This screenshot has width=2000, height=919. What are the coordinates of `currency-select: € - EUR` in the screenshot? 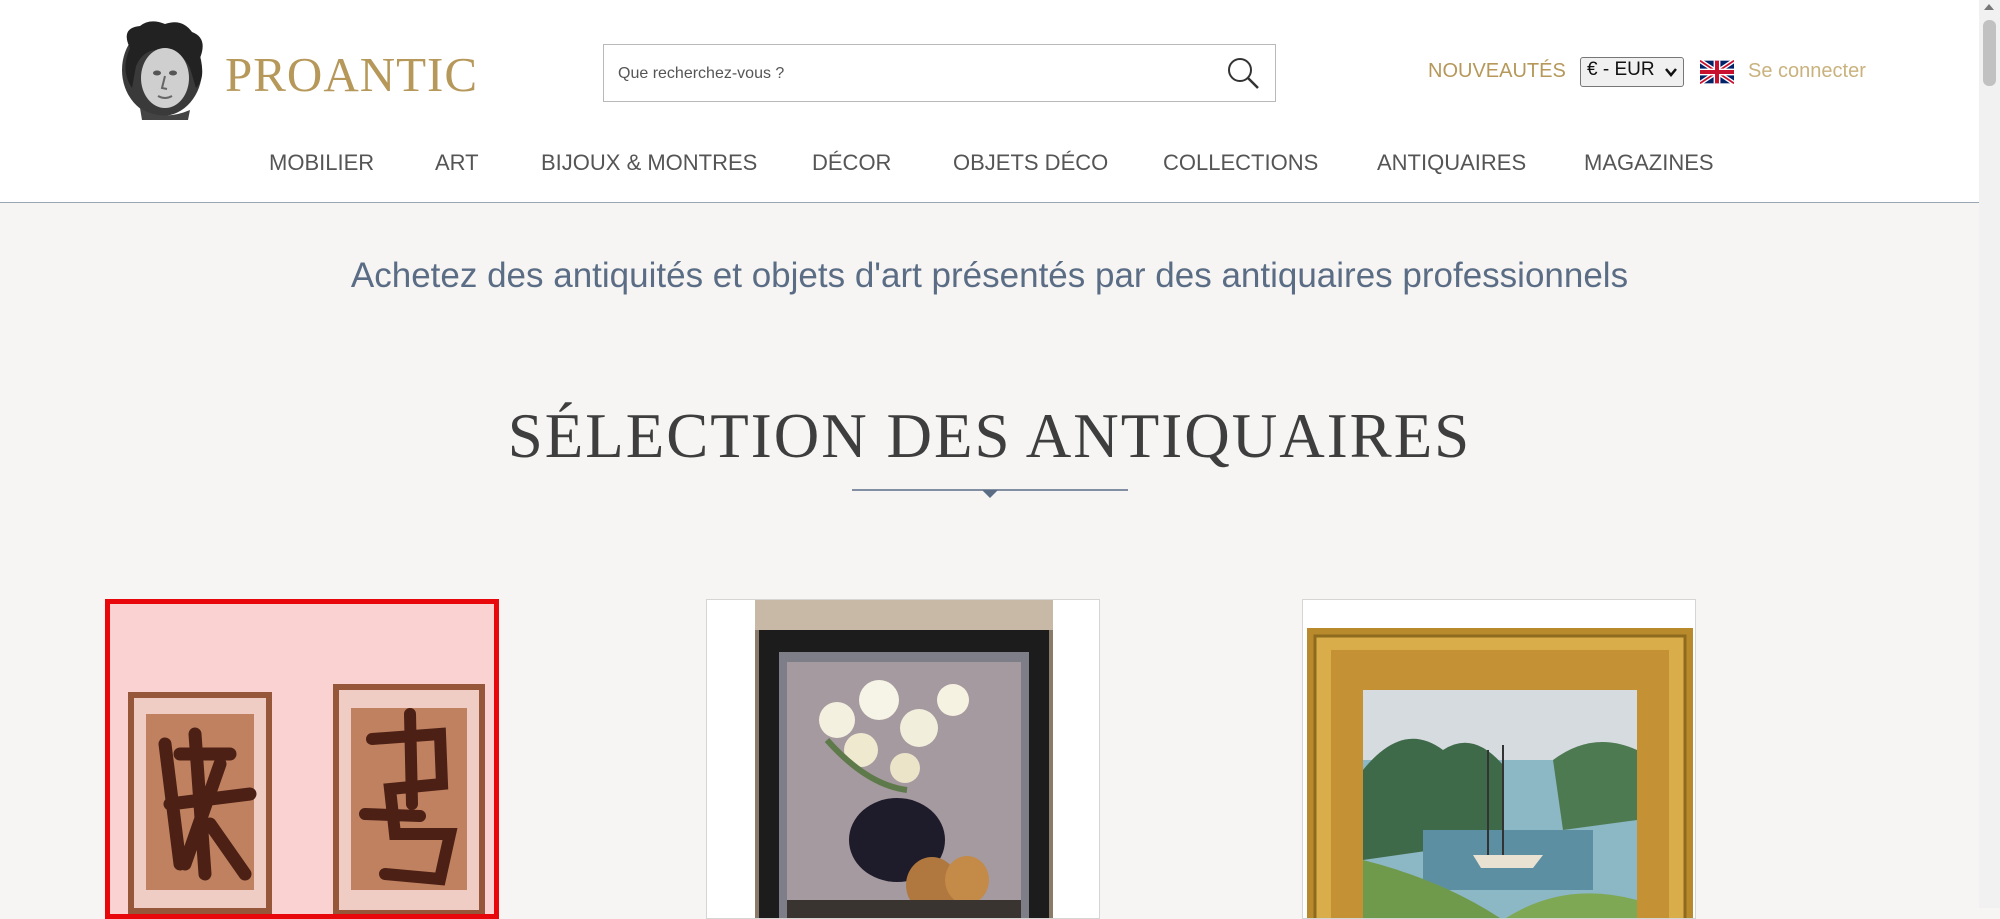 It's located at (1632, 72).